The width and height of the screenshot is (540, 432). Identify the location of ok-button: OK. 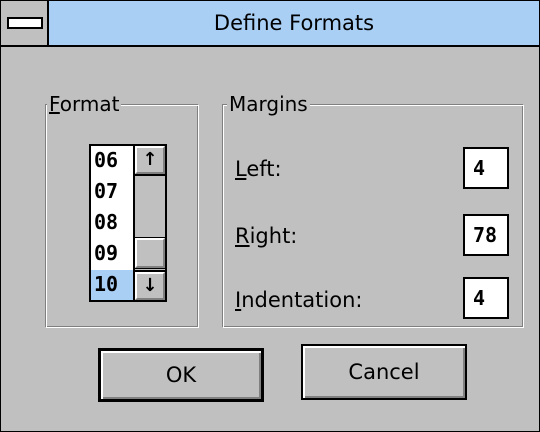
(181, 375).